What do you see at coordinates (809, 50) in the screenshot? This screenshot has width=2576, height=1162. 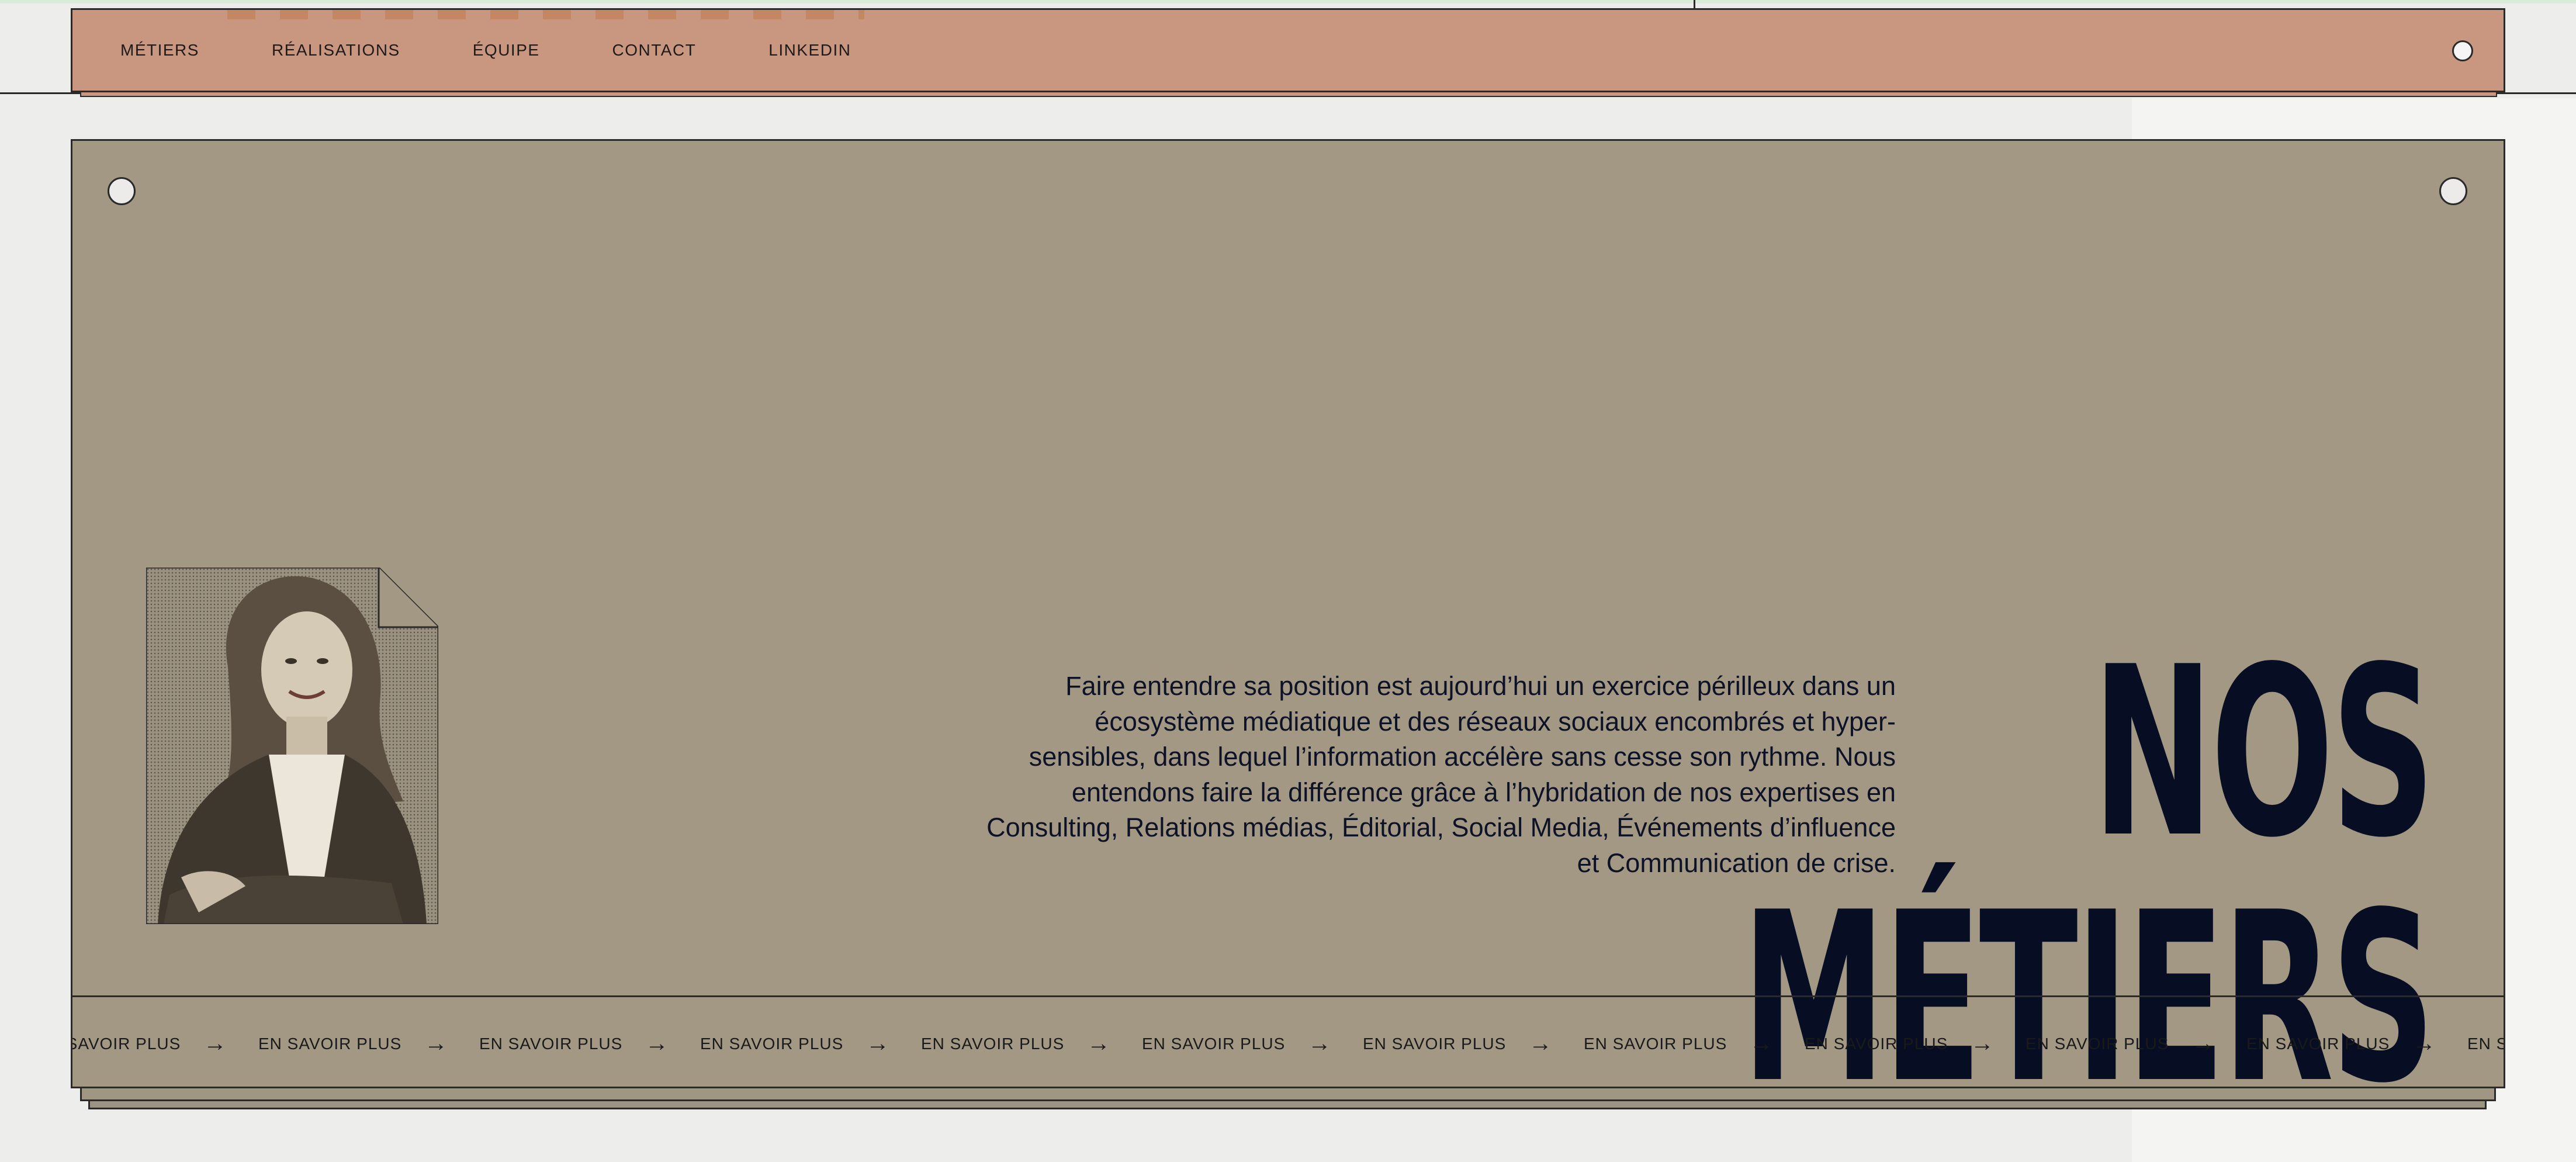 I see `nav-item-linkedin: LINKEDIN` at bounding box center [809, 50].